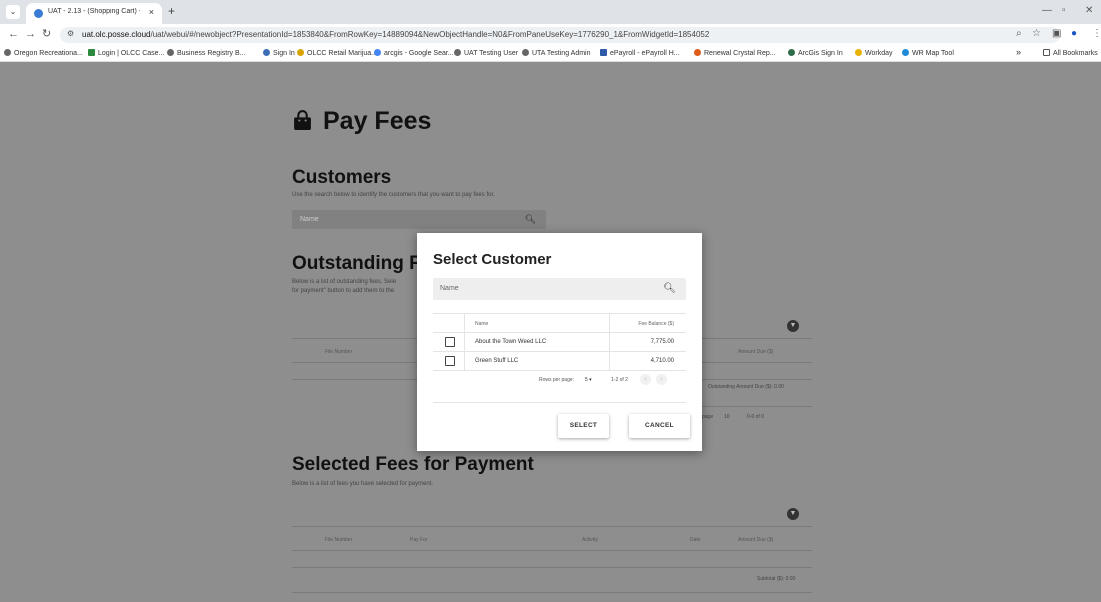 The height and width of the screenshot is (602, 1101). Describe the element at coordinates (559, 402) in the screenshot. I see `dialog-divider` at that location.